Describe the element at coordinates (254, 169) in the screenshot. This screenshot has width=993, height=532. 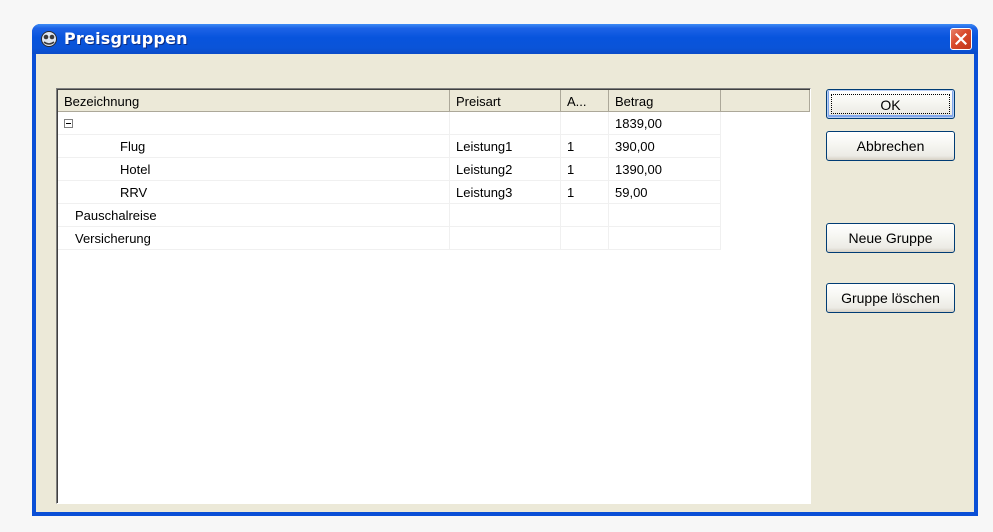
I see `cell-bezeichnung: Hotel` at that location.